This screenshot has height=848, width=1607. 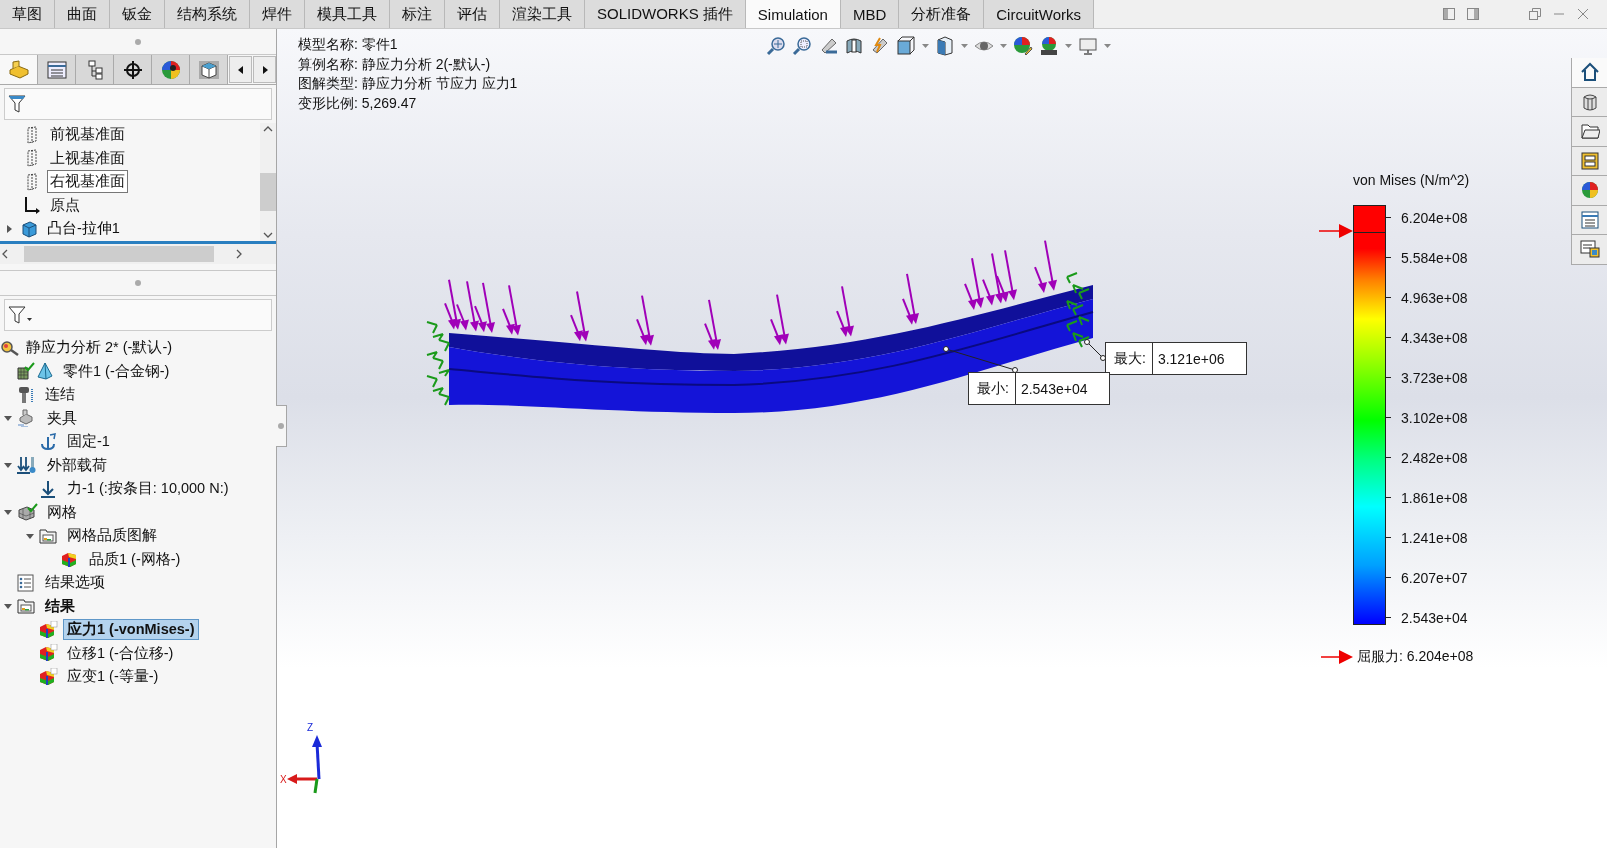 I want to click on home-icon, so click(x=1589, y=72).